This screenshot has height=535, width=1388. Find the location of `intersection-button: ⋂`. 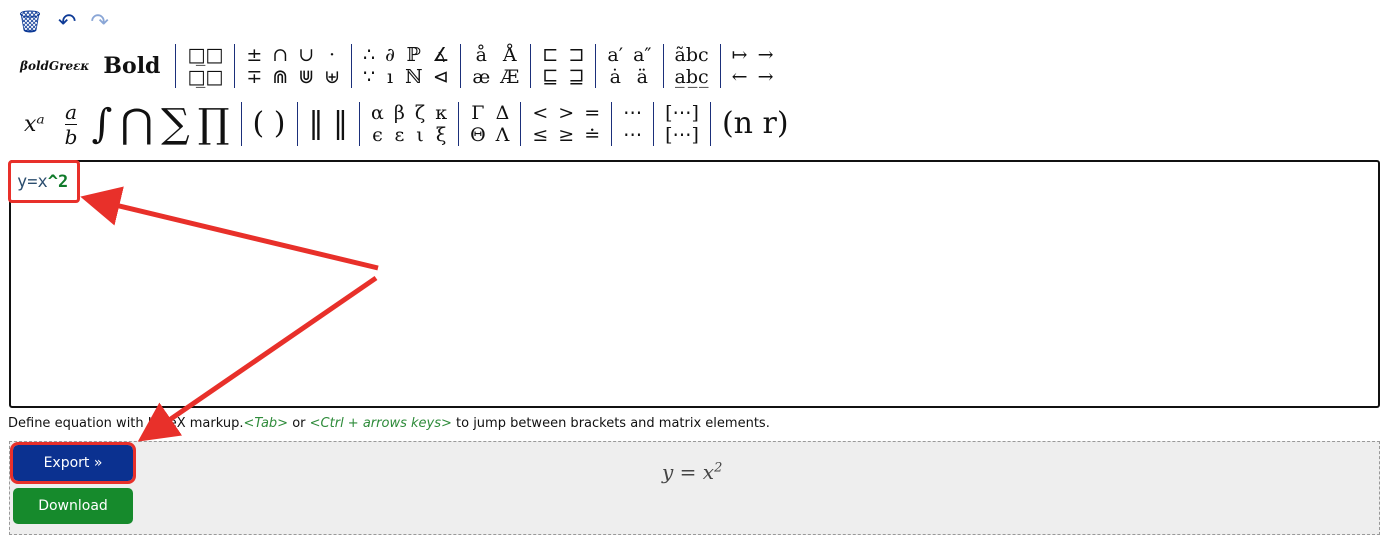

intersection-button: ⋂ is located at coordinates (136, 124).